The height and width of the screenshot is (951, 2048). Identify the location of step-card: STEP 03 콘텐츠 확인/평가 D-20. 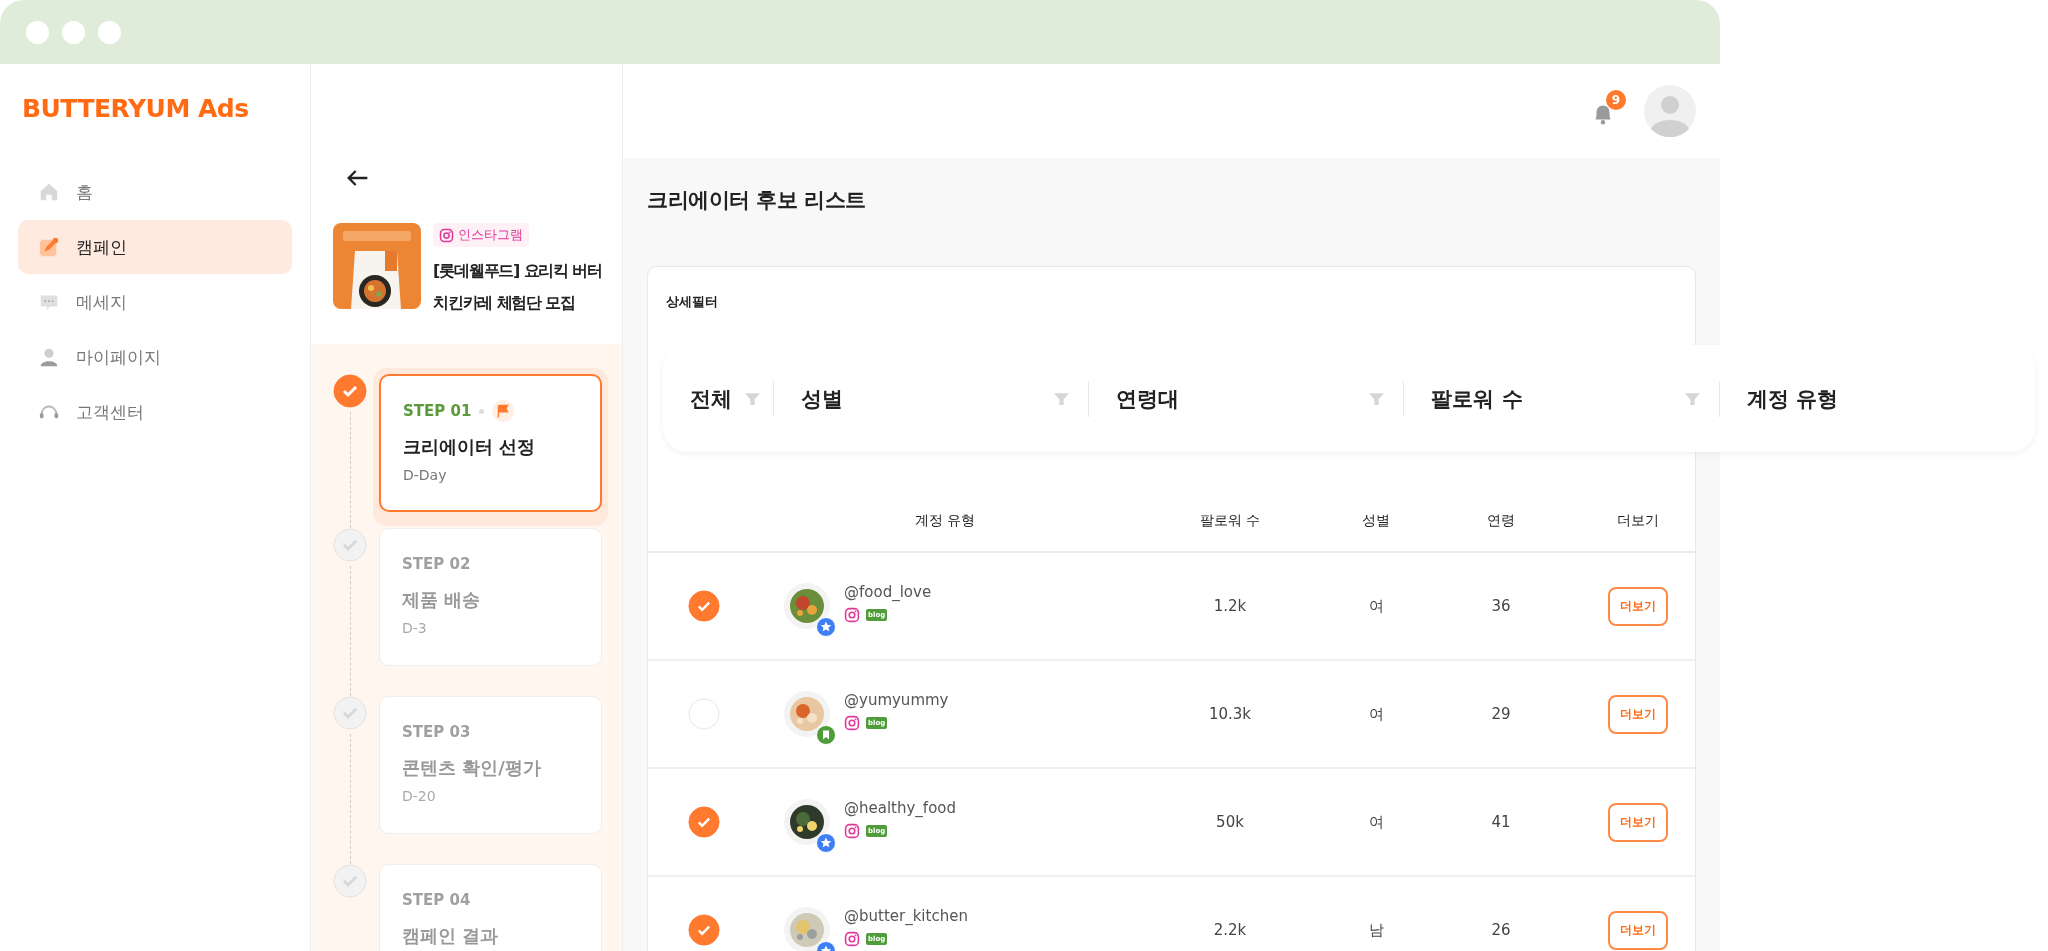
(490, 765).